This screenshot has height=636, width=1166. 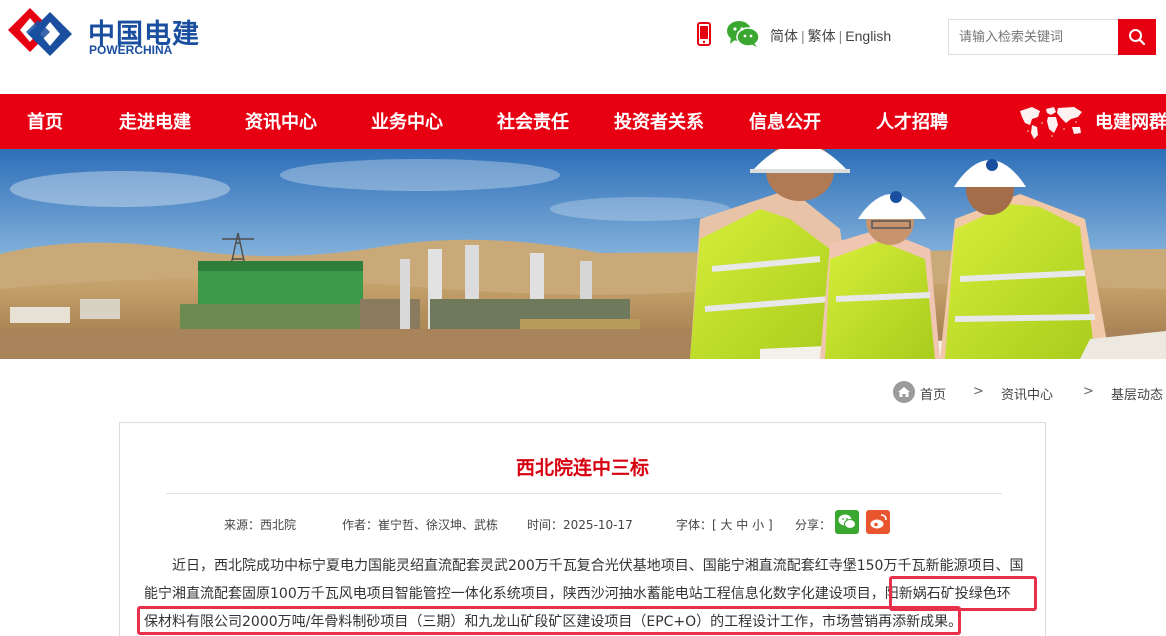 What do you see at coordinates (724, 524) in the screenshot?
I see `font-size-selector: 字体：[ 大 中 小 ]` at bounding box center [724, 524].